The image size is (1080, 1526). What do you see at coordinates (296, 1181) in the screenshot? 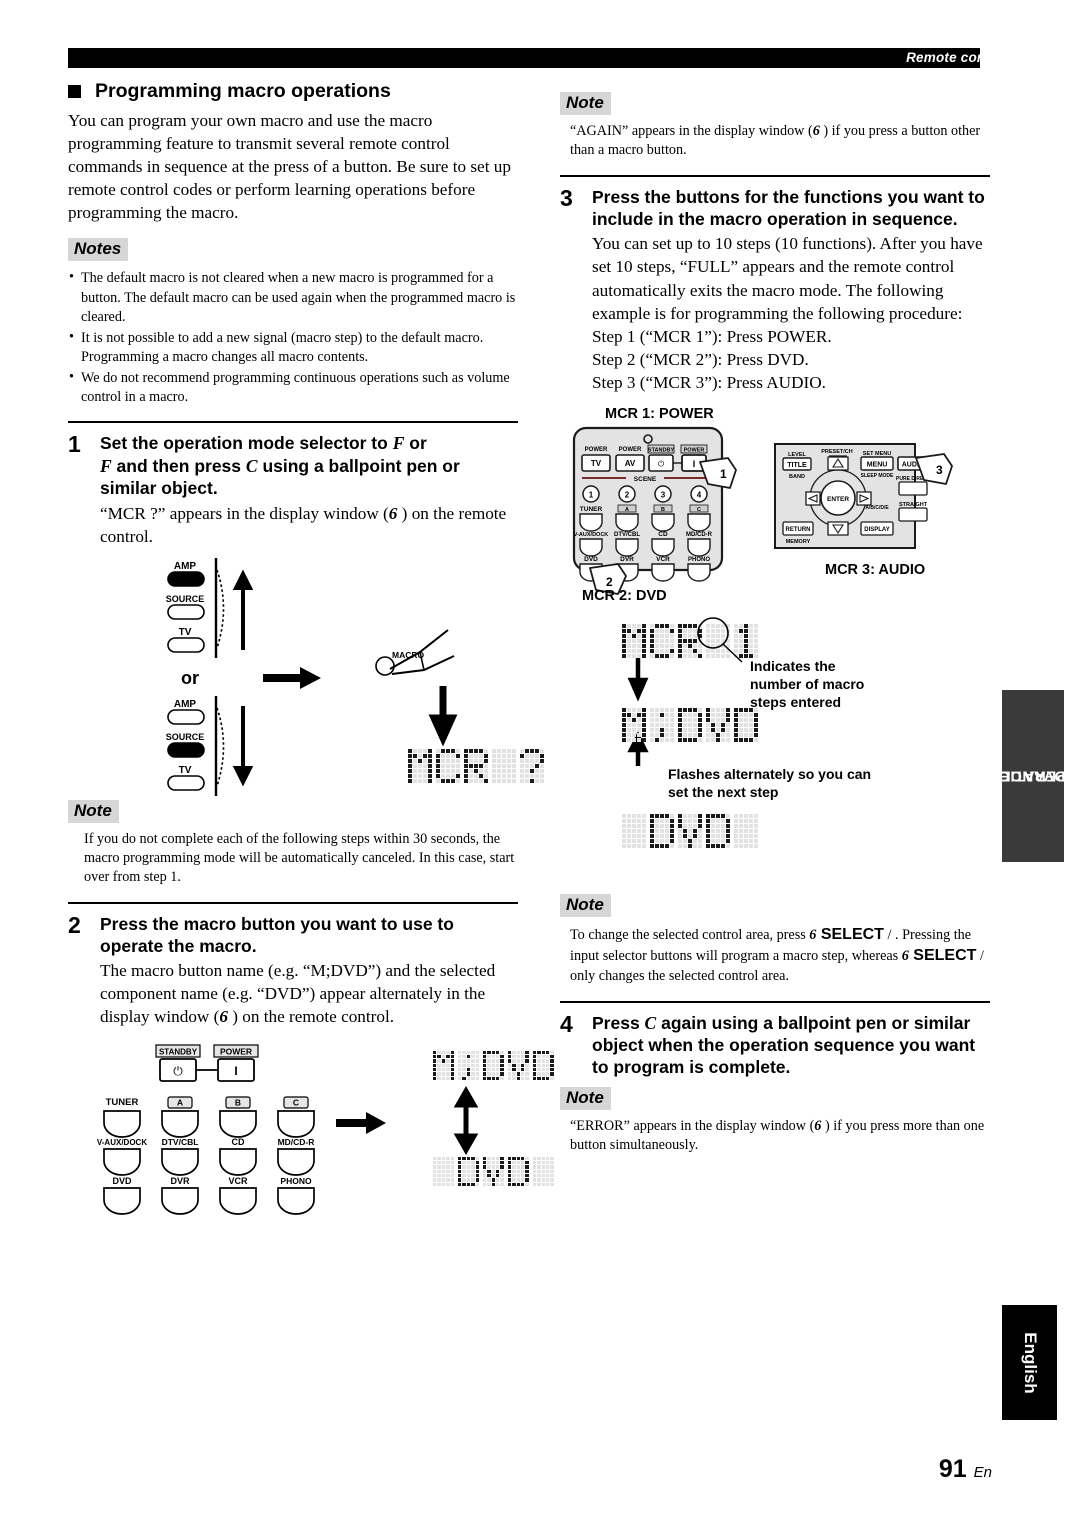
I see `svg-text: PHONO` at bounding box center [296, 1181].